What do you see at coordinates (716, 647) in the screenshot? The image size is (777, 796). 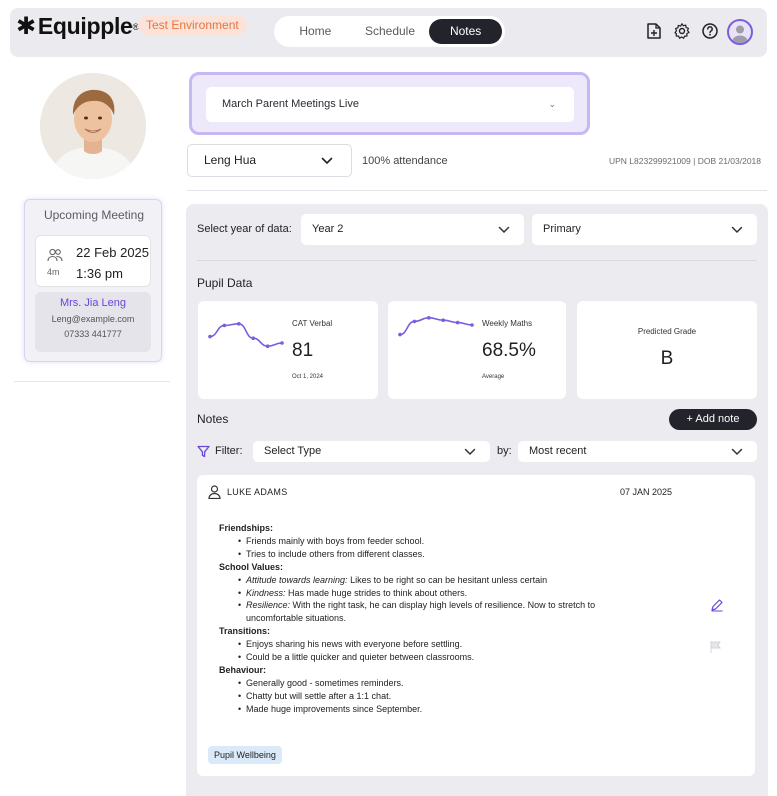 I see `flag-icon` at bounding box center [716, 647].